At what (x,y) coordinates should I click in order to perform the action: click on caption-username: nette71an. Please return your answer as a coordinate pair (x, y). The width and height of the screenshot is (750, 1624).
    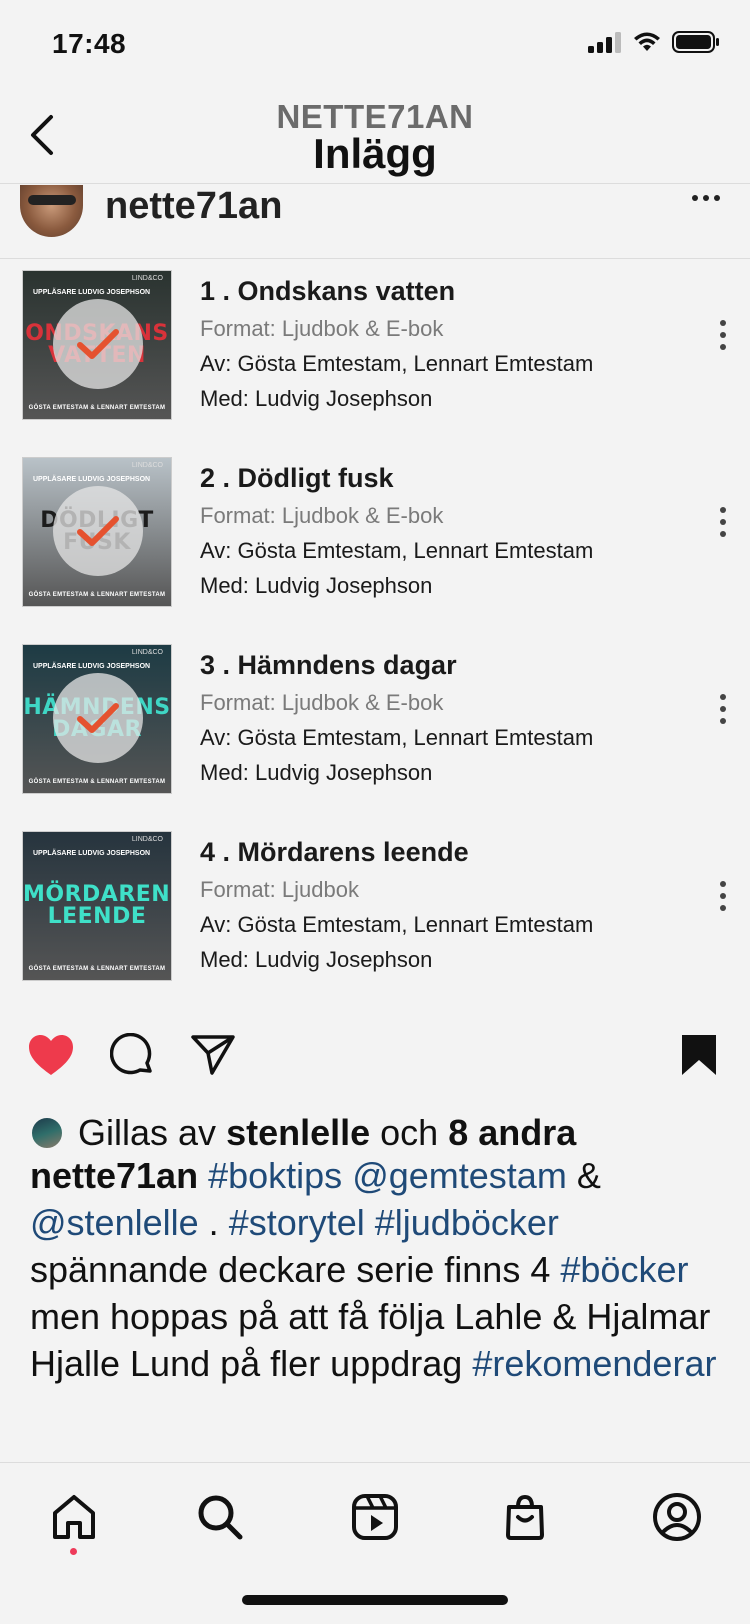
    Looking at the image, I should click on (114, 1175).